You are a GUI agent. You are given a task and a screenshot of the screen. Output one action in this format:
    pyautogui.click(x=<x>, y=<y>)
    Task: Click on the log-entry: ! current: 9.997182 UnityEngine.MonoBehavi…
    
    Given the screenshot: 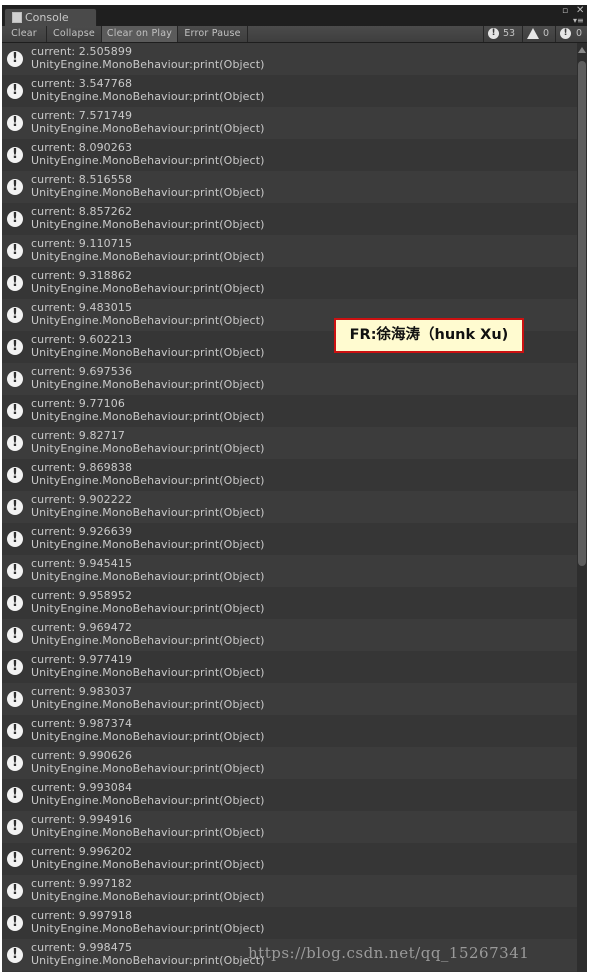 What is the action you would take?
    pyautogui.click(x=289, y=891)
    